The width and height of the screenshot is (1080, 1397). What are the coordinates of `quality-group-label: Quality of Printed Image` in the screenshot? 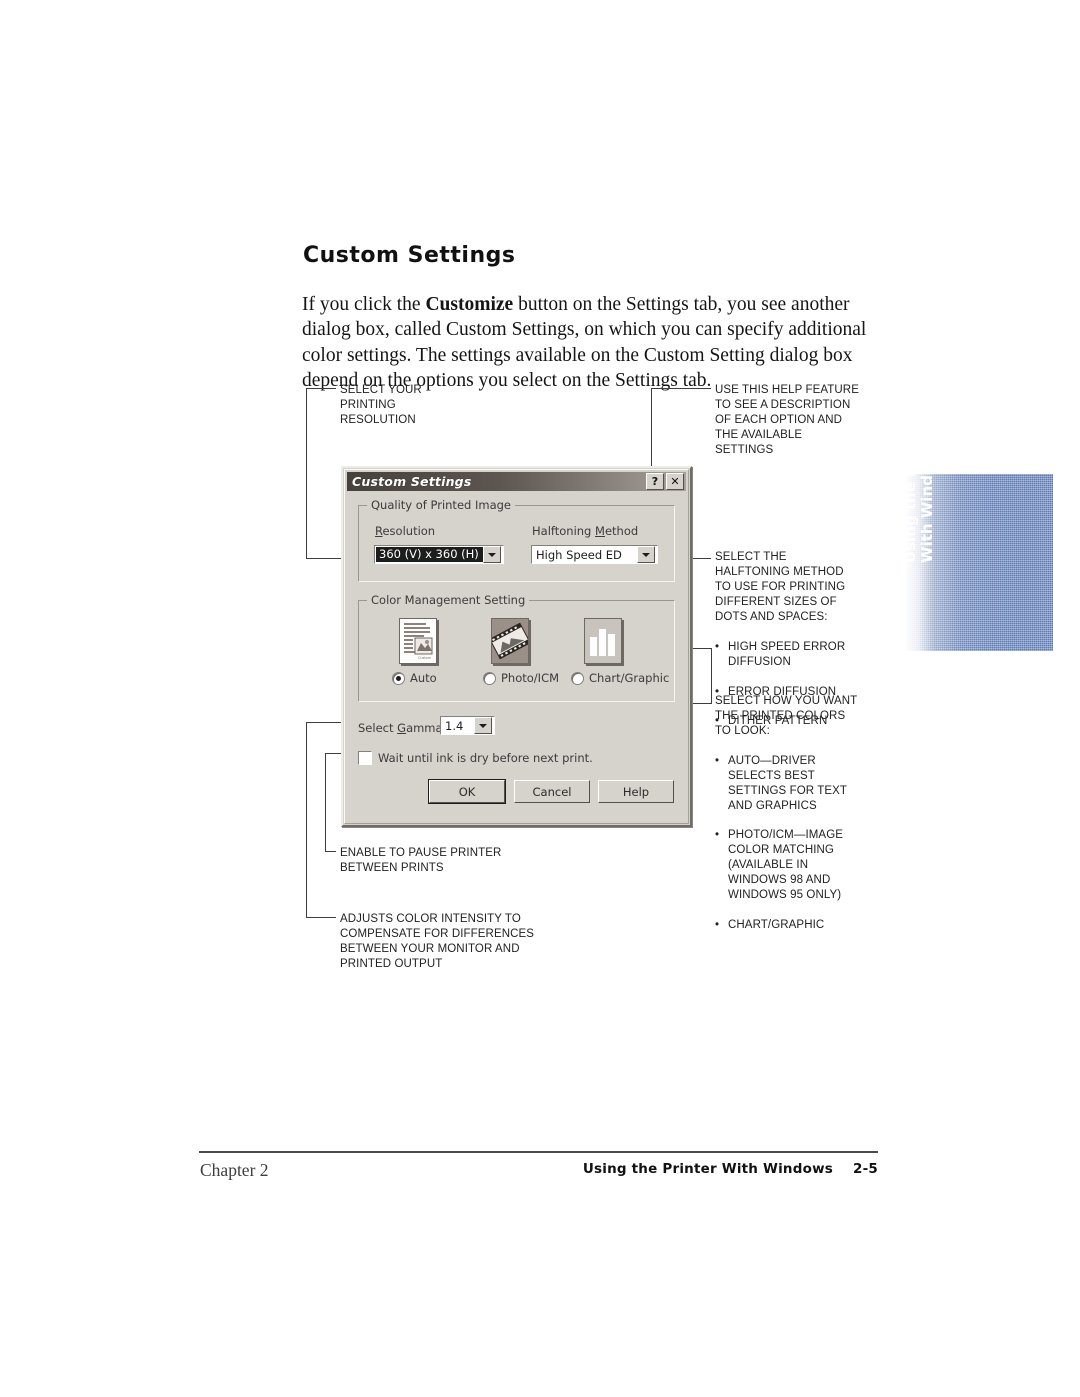 It's located at (441, 505).